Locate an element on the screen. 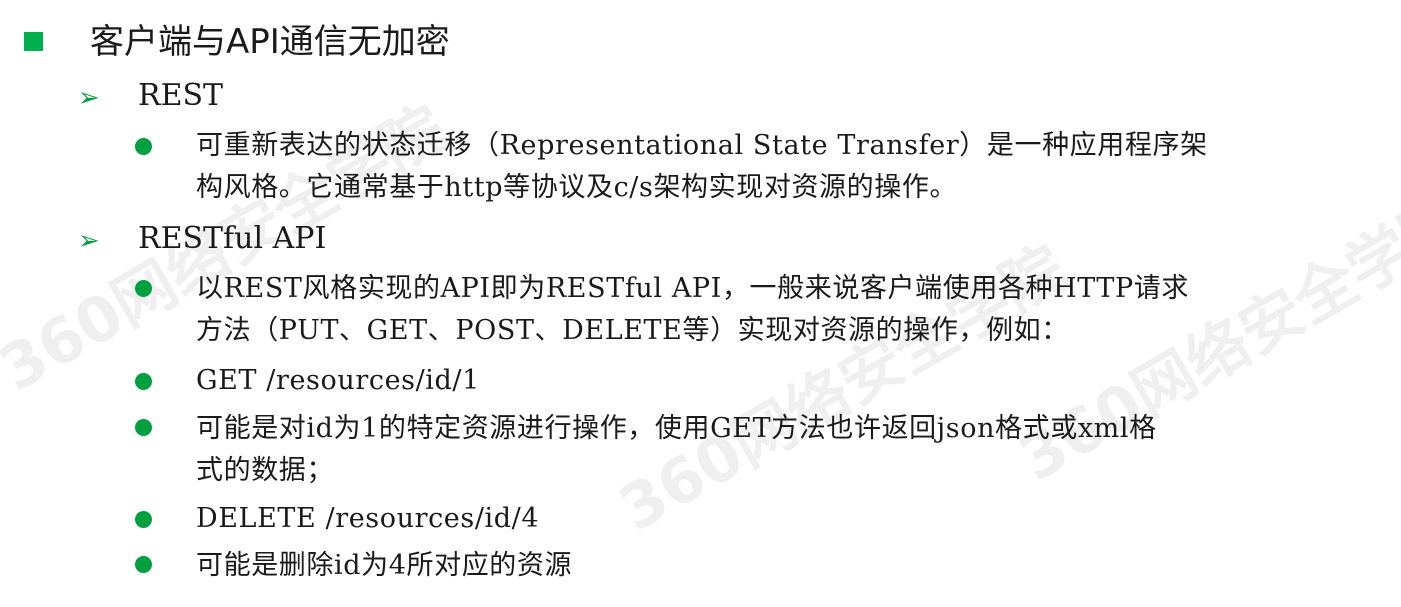  bullet-text-line: GET /resources/id/1 is located at coordinates (338, 380).